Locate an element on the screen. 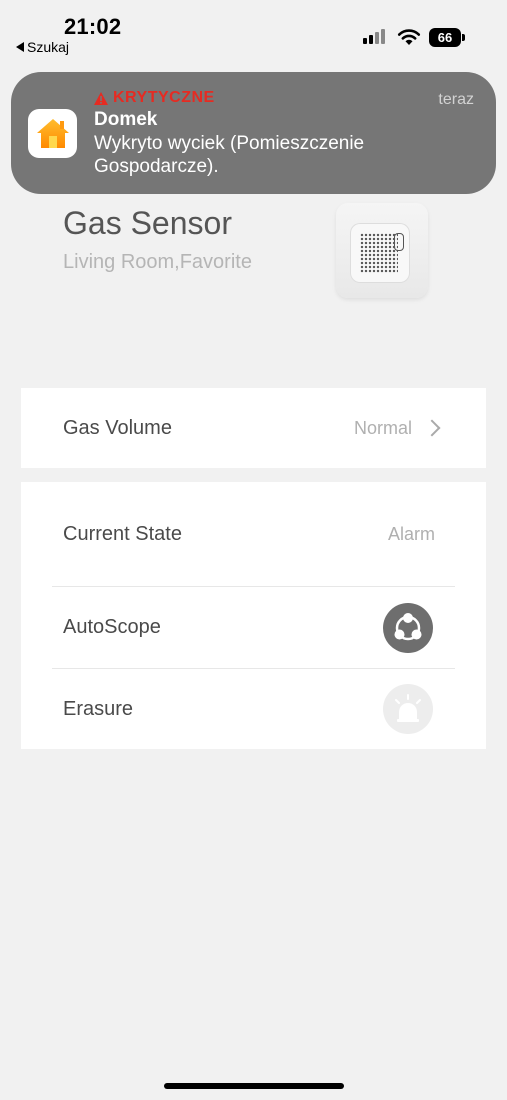 The height and width of the screenshot is (1100, 507). erasure-row: Erasure is located at coordinates (253, 709).